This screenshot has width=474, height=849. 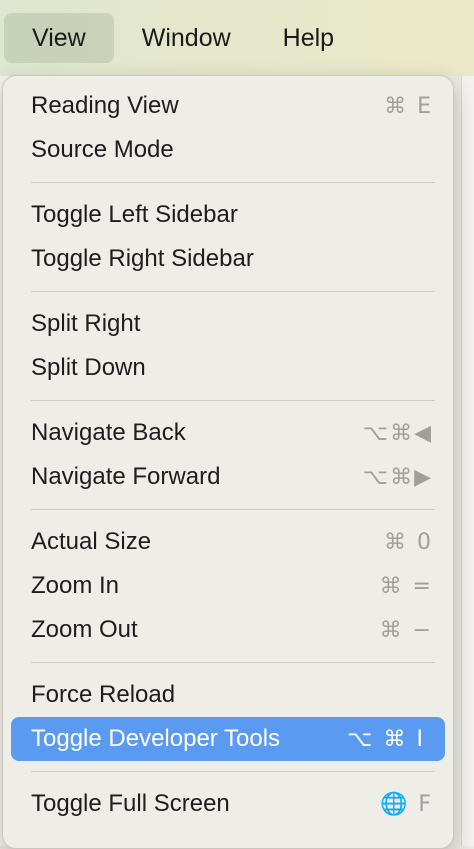 I want to click on menu-item-shortcut: ⌥⌘▶, so click(x=397, y=477).